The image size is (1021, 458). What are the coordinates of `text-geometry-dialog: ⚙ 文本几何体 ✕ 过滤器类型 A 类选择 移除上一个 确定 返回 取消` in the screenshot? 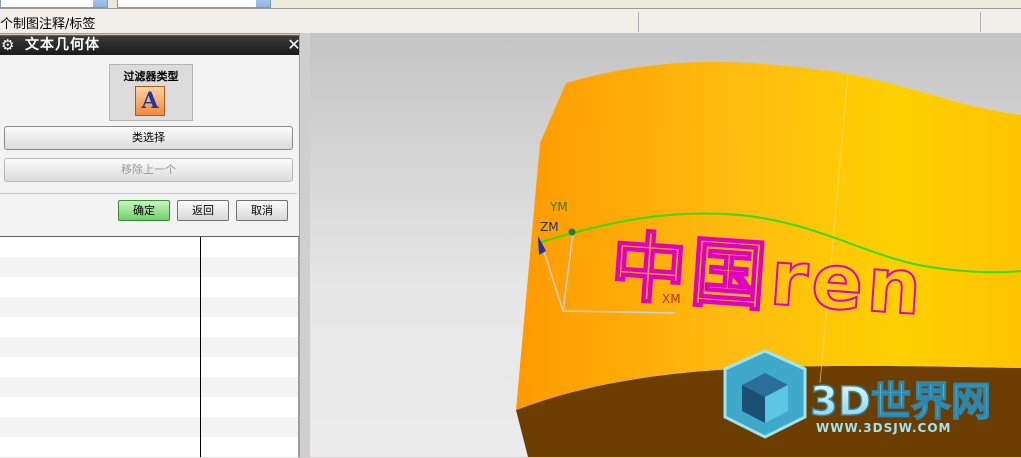 It's located at (153, 136).